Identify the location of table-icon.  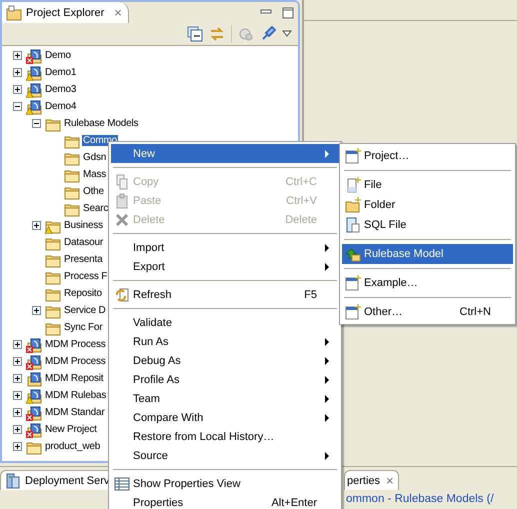
(122, 484).